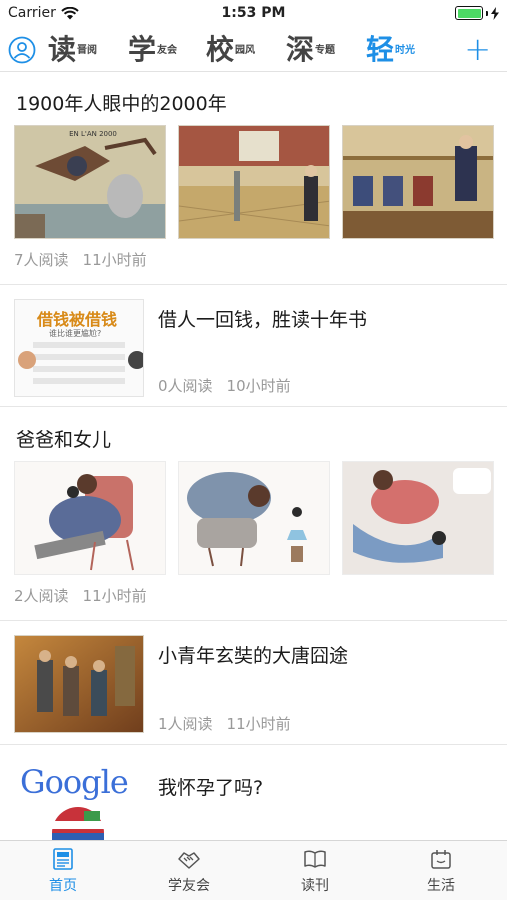 This screenshot has width=507, height=900. Describe the element at coordinates (477, 49) in the screenshot. I see `add-channel-button: +` at that location.